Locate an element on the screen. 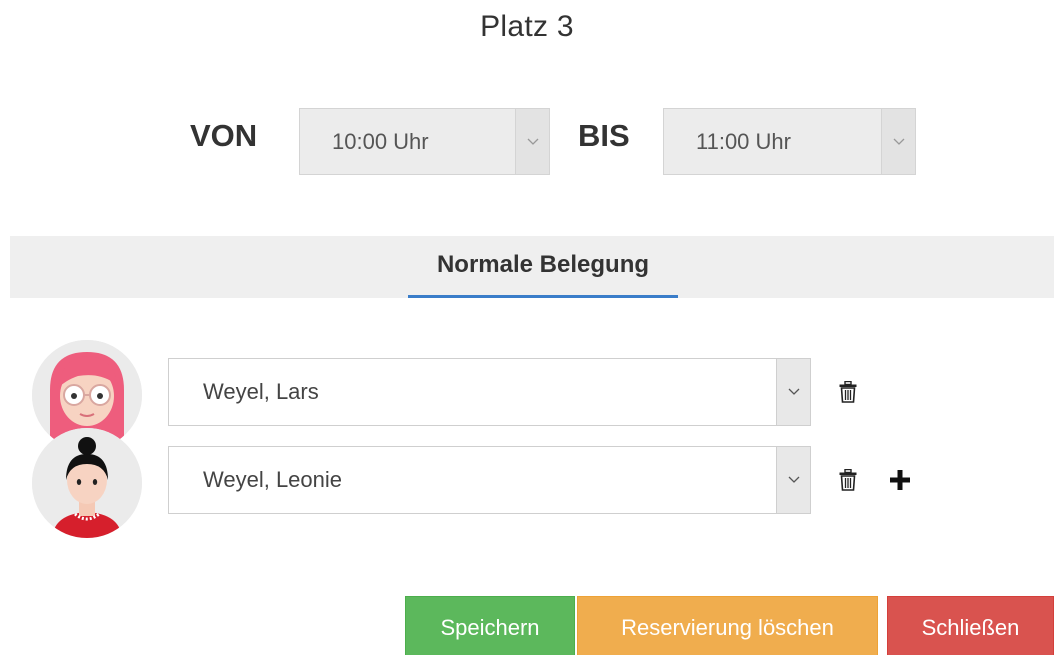 The width and height of the screenshot is (1054, 655). close-button: Schließen is located at coordinates (970, 625).